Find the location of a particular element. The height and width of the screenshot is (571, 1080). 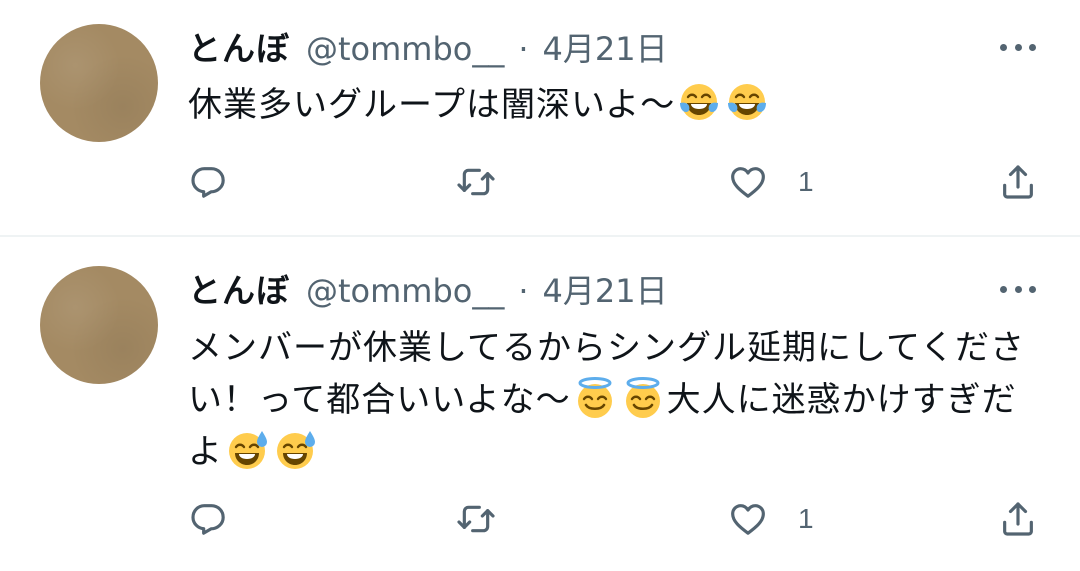

tweet-text-content: 休業多いグループは闇深いよ〜 is located at coordinates (432, 105).